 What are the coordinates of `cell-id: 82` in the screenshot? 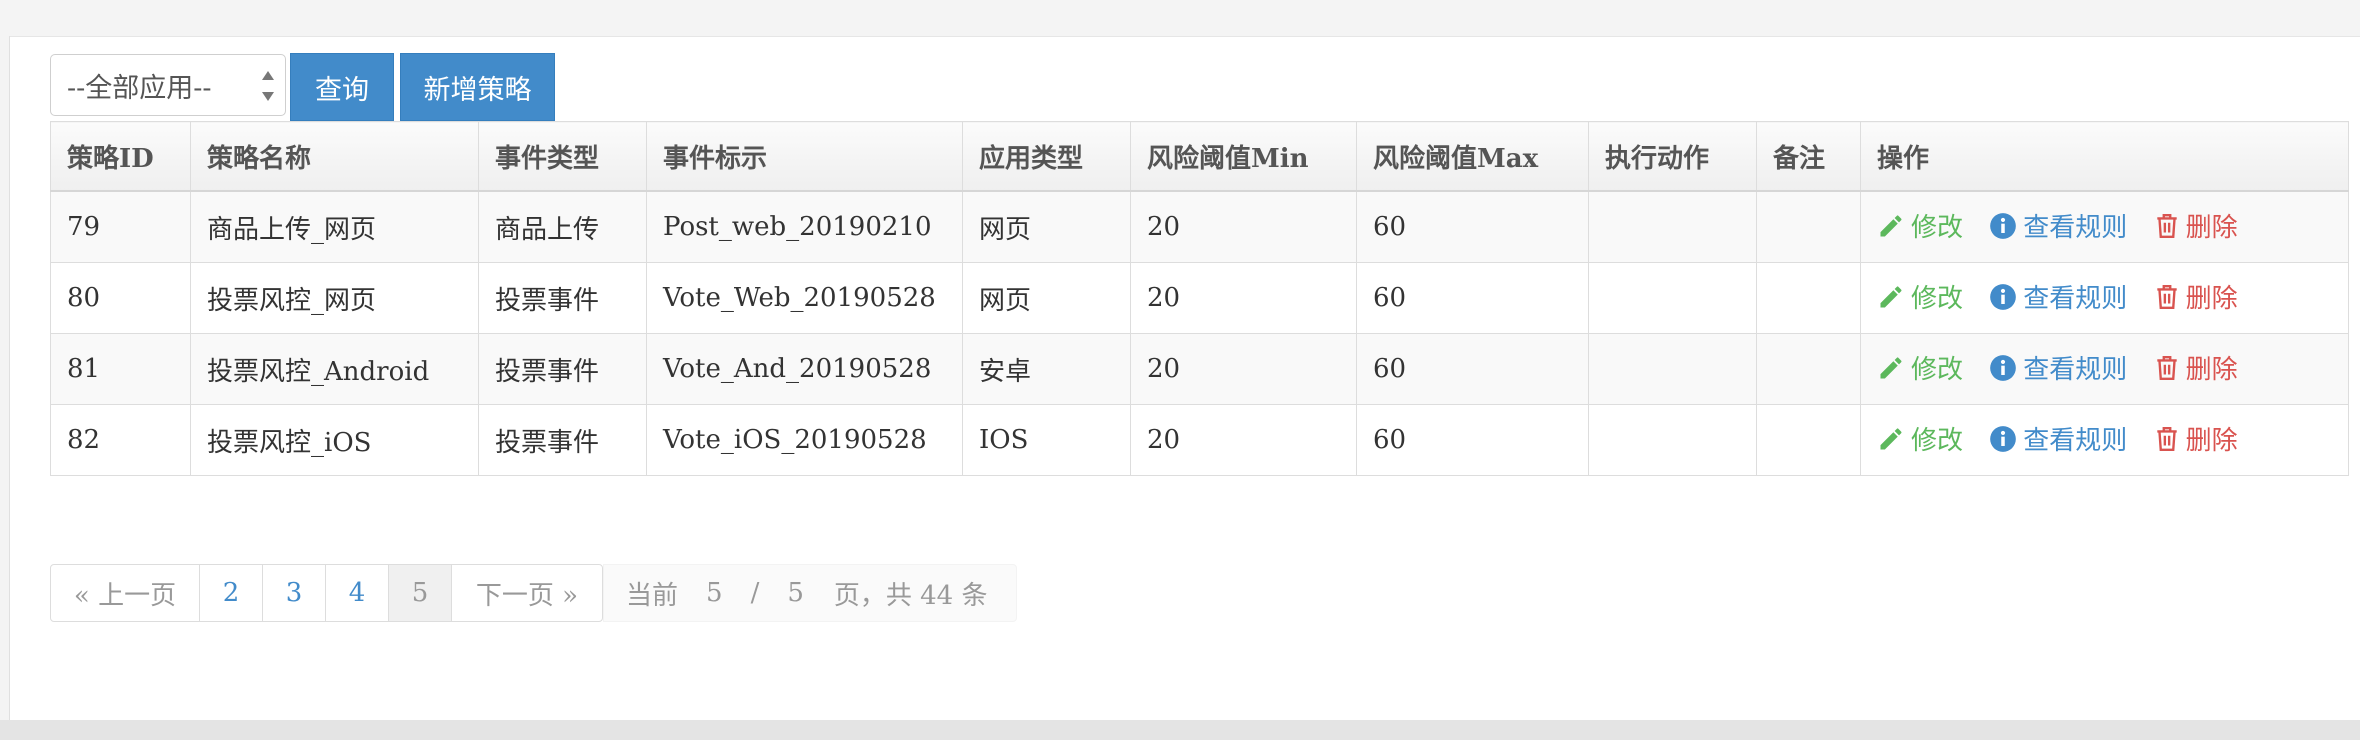 It's located at (120, 440).